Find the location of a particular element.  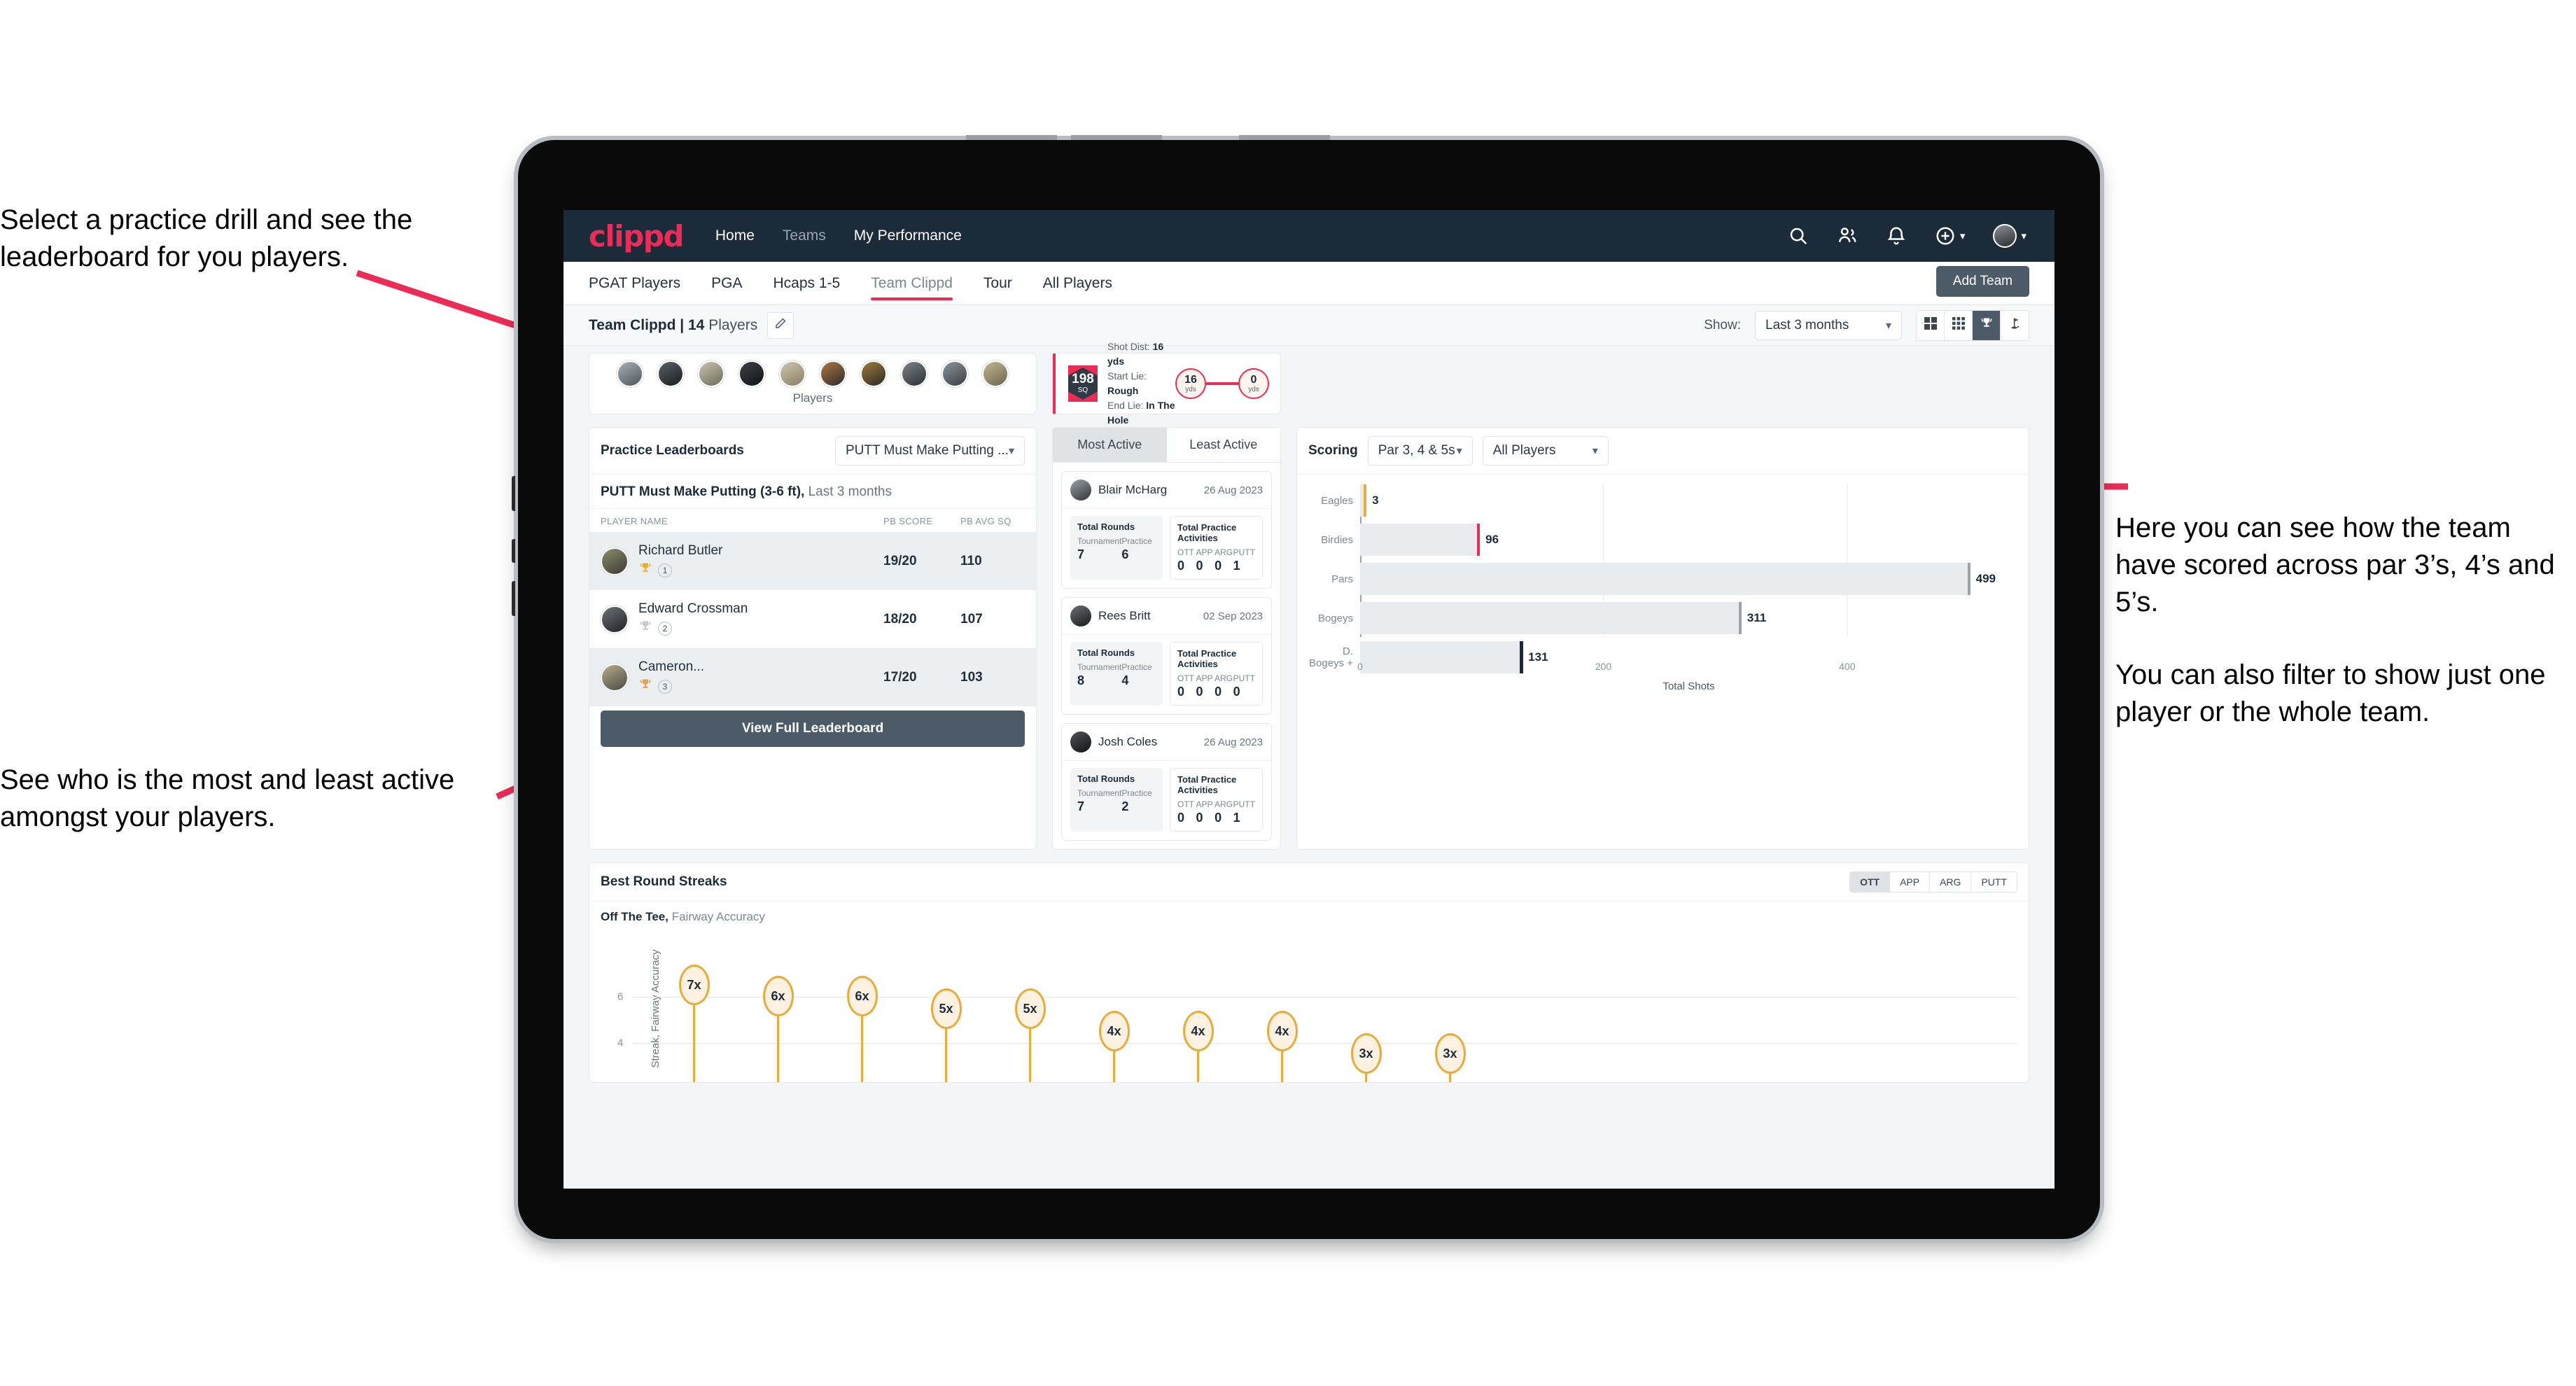

table-row: Edward Crossman 2 18/20 107 is located at coordinates (812, 619).